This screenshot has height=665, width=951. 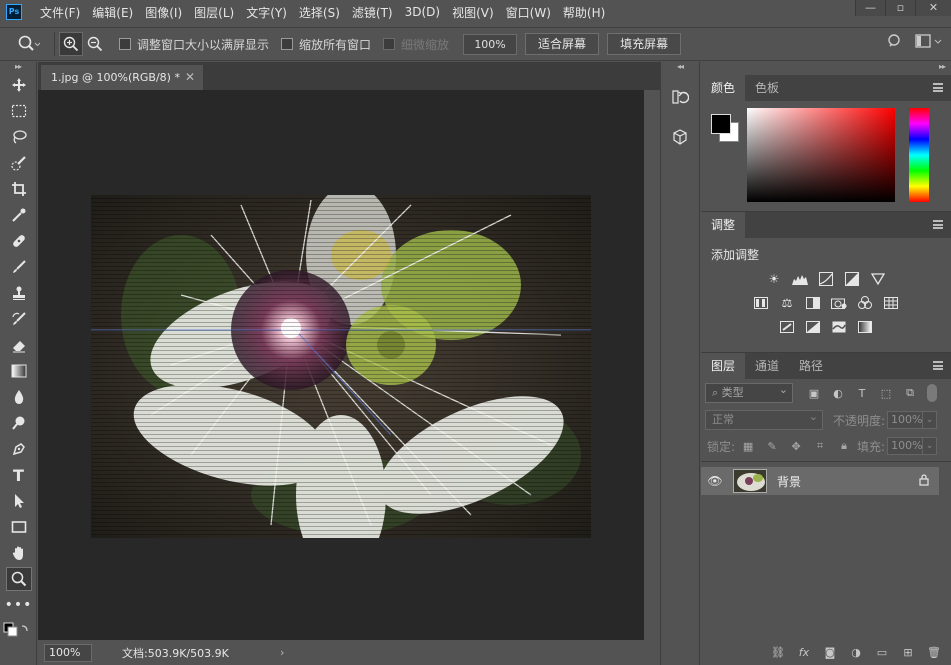 I want to click on fill-screen-button: 填充屏幕, so click(x=644, y=44).